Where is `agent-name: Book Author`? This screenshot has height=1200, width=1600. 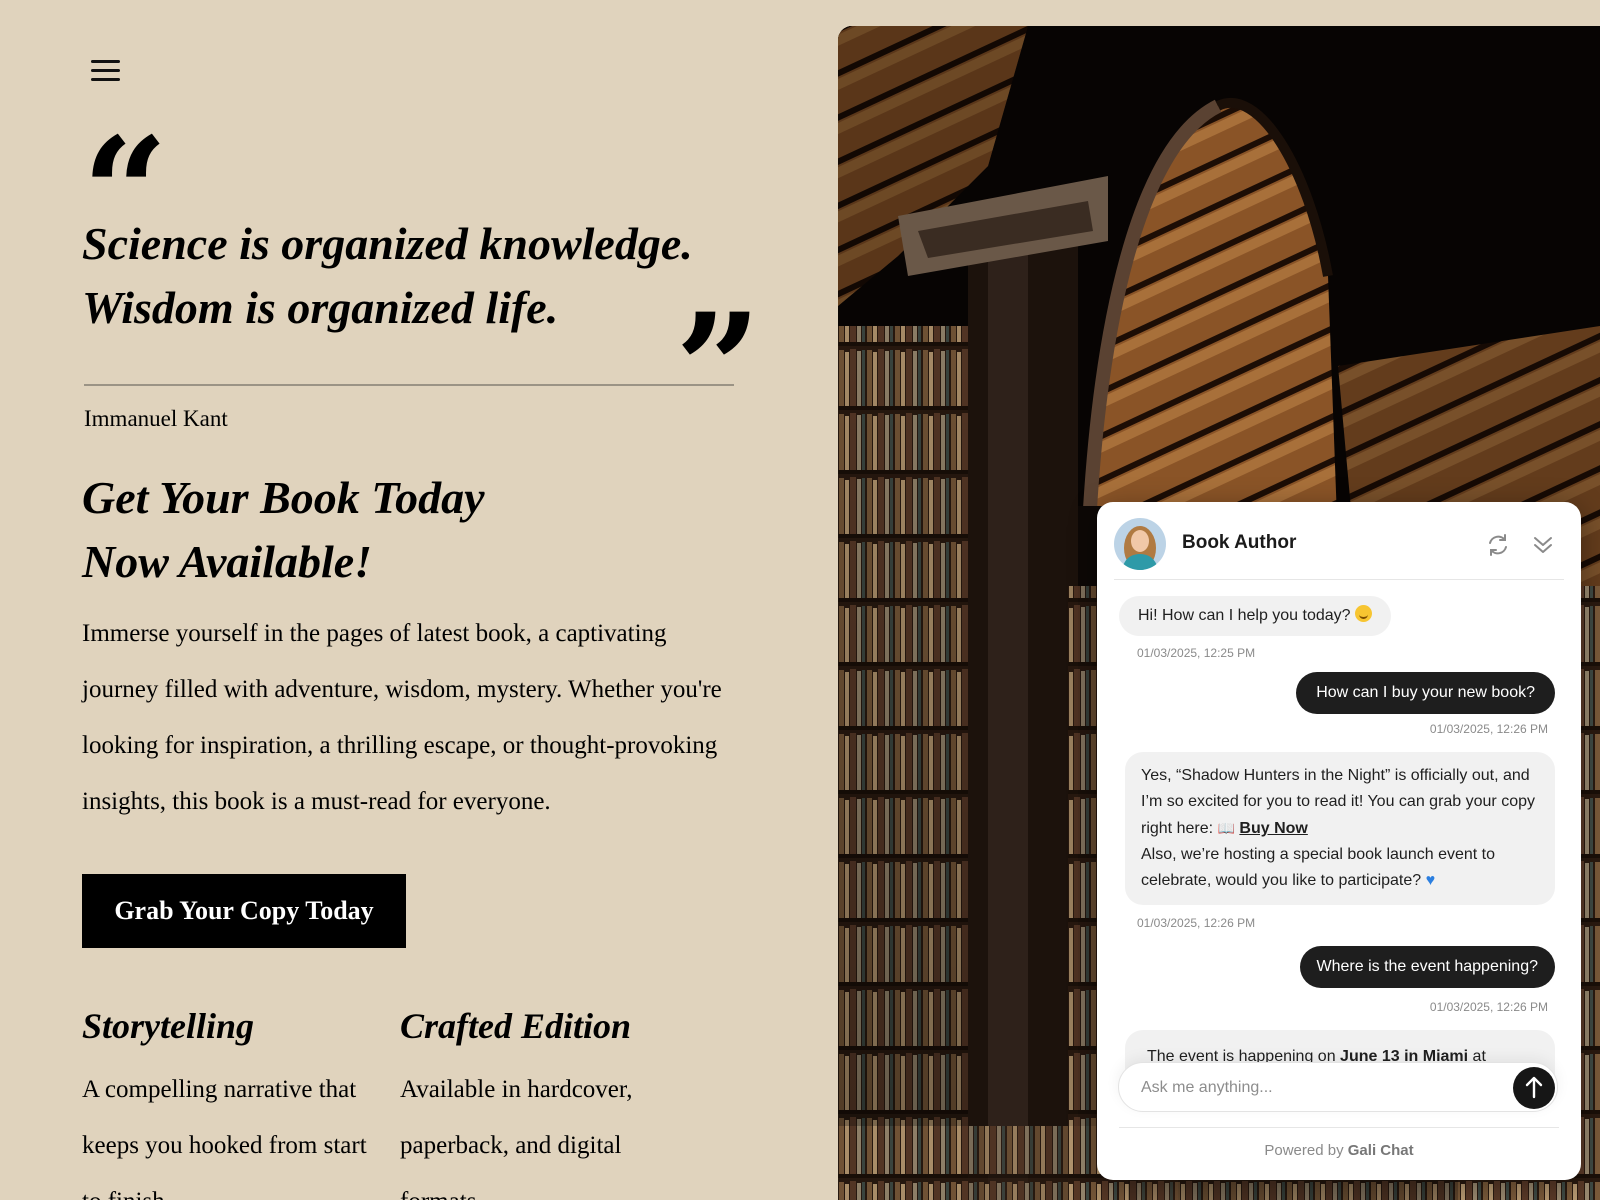 agent-name: Book Author is located at coordinates (1239, 542).